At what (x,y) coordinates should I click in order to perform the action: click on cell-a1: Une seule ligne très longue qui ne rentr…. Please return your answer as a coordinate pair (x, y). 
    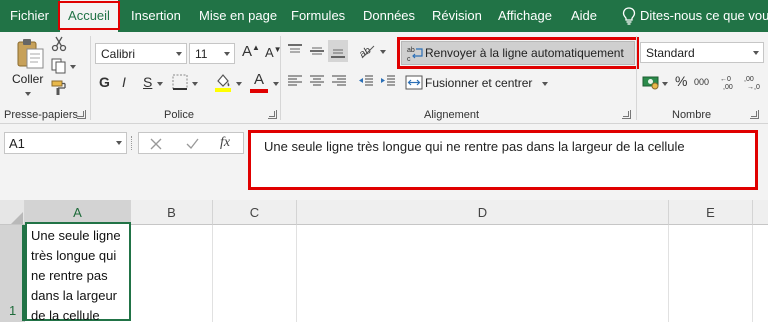
    Looking at the image, I should click on (78, 272).